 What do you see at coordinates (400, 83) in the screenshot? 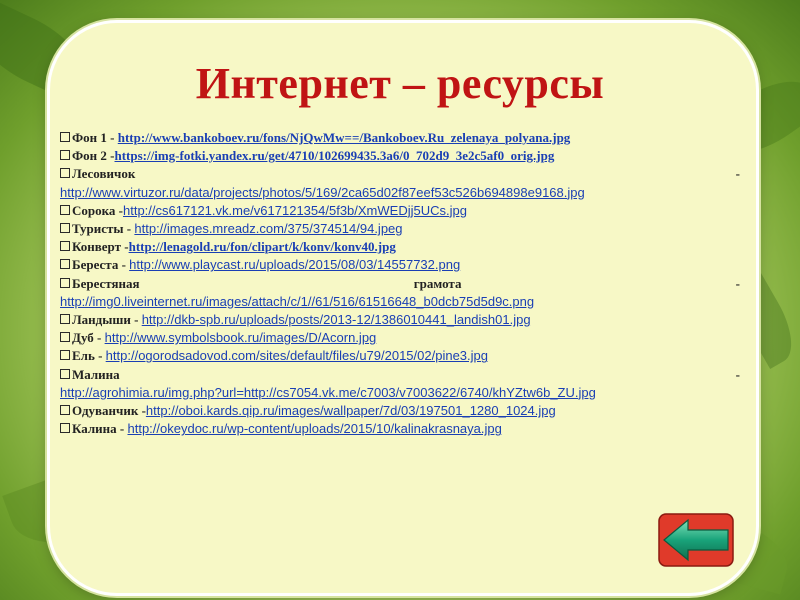
I see `slide-title: Интернет – ресурсы` at bounding box center [400, 83].